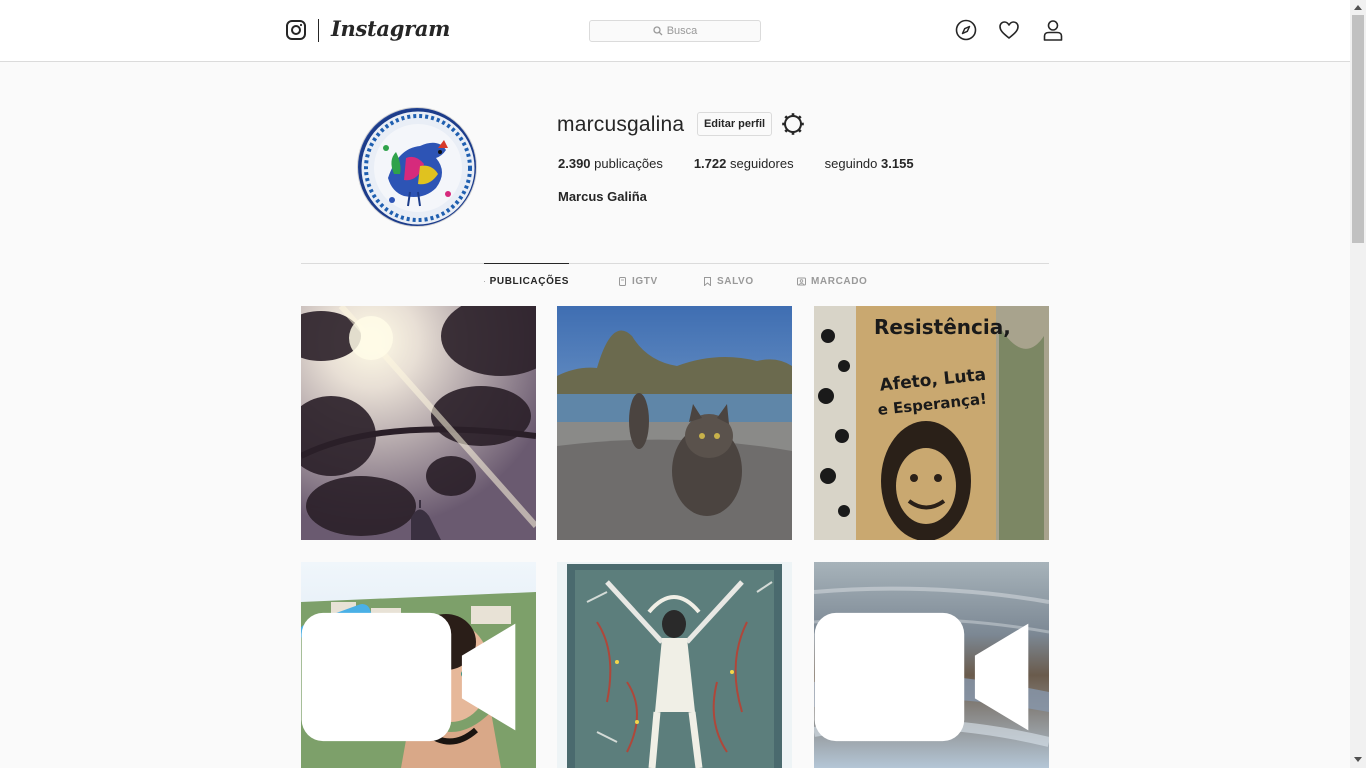 This screenshot has width=1366, height=768. I want to click on search-placeholder: Busca, so click(682, 31).